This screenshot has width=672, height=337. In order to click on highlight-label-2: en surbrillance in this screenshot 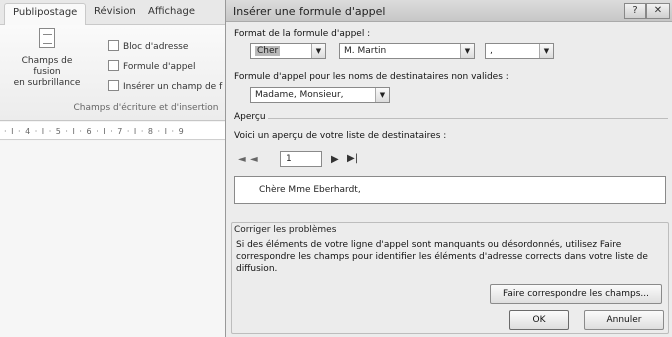, I will do `click(47, 83)`.